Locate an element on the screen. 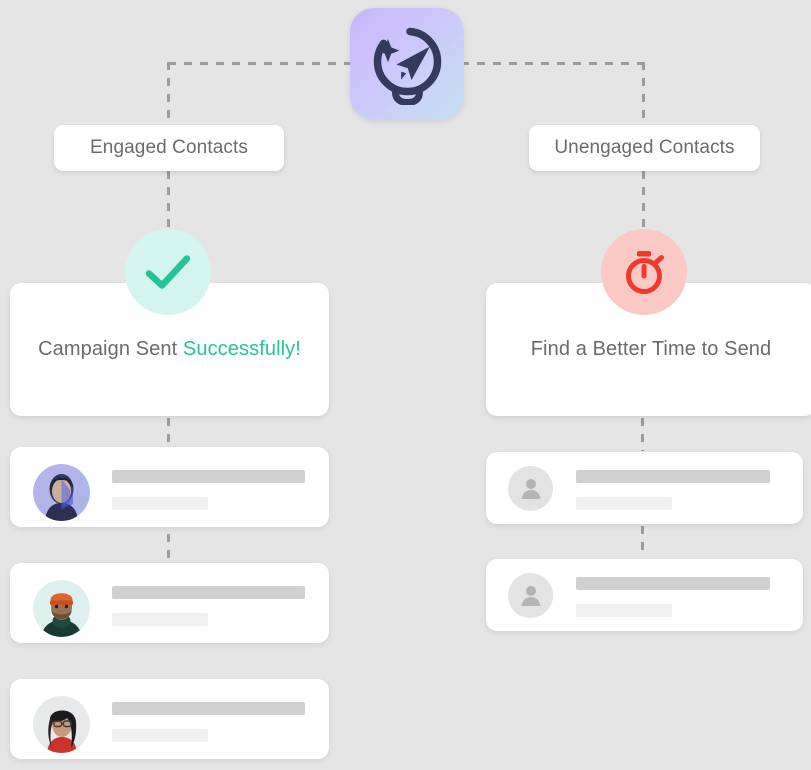 The width and height of the screenshot is (811, 770). status-headline-prefix: Campaign Sent is located at coordinates (110, 349).